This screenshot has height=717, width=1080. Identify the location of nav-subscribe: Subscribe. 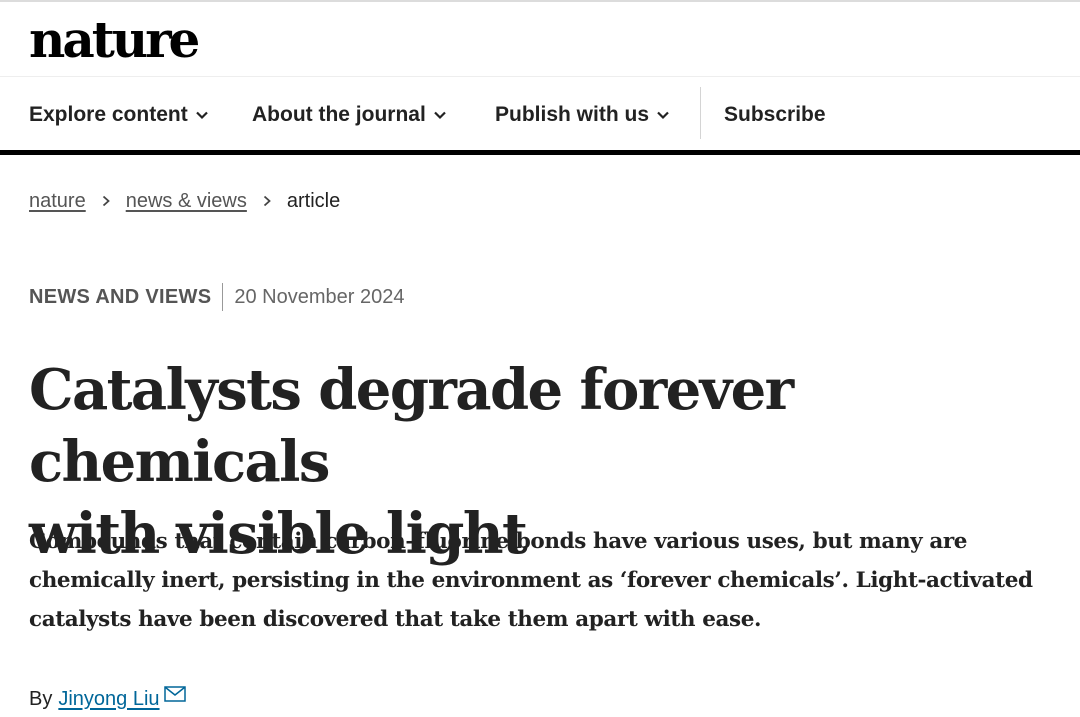
(775, 115).